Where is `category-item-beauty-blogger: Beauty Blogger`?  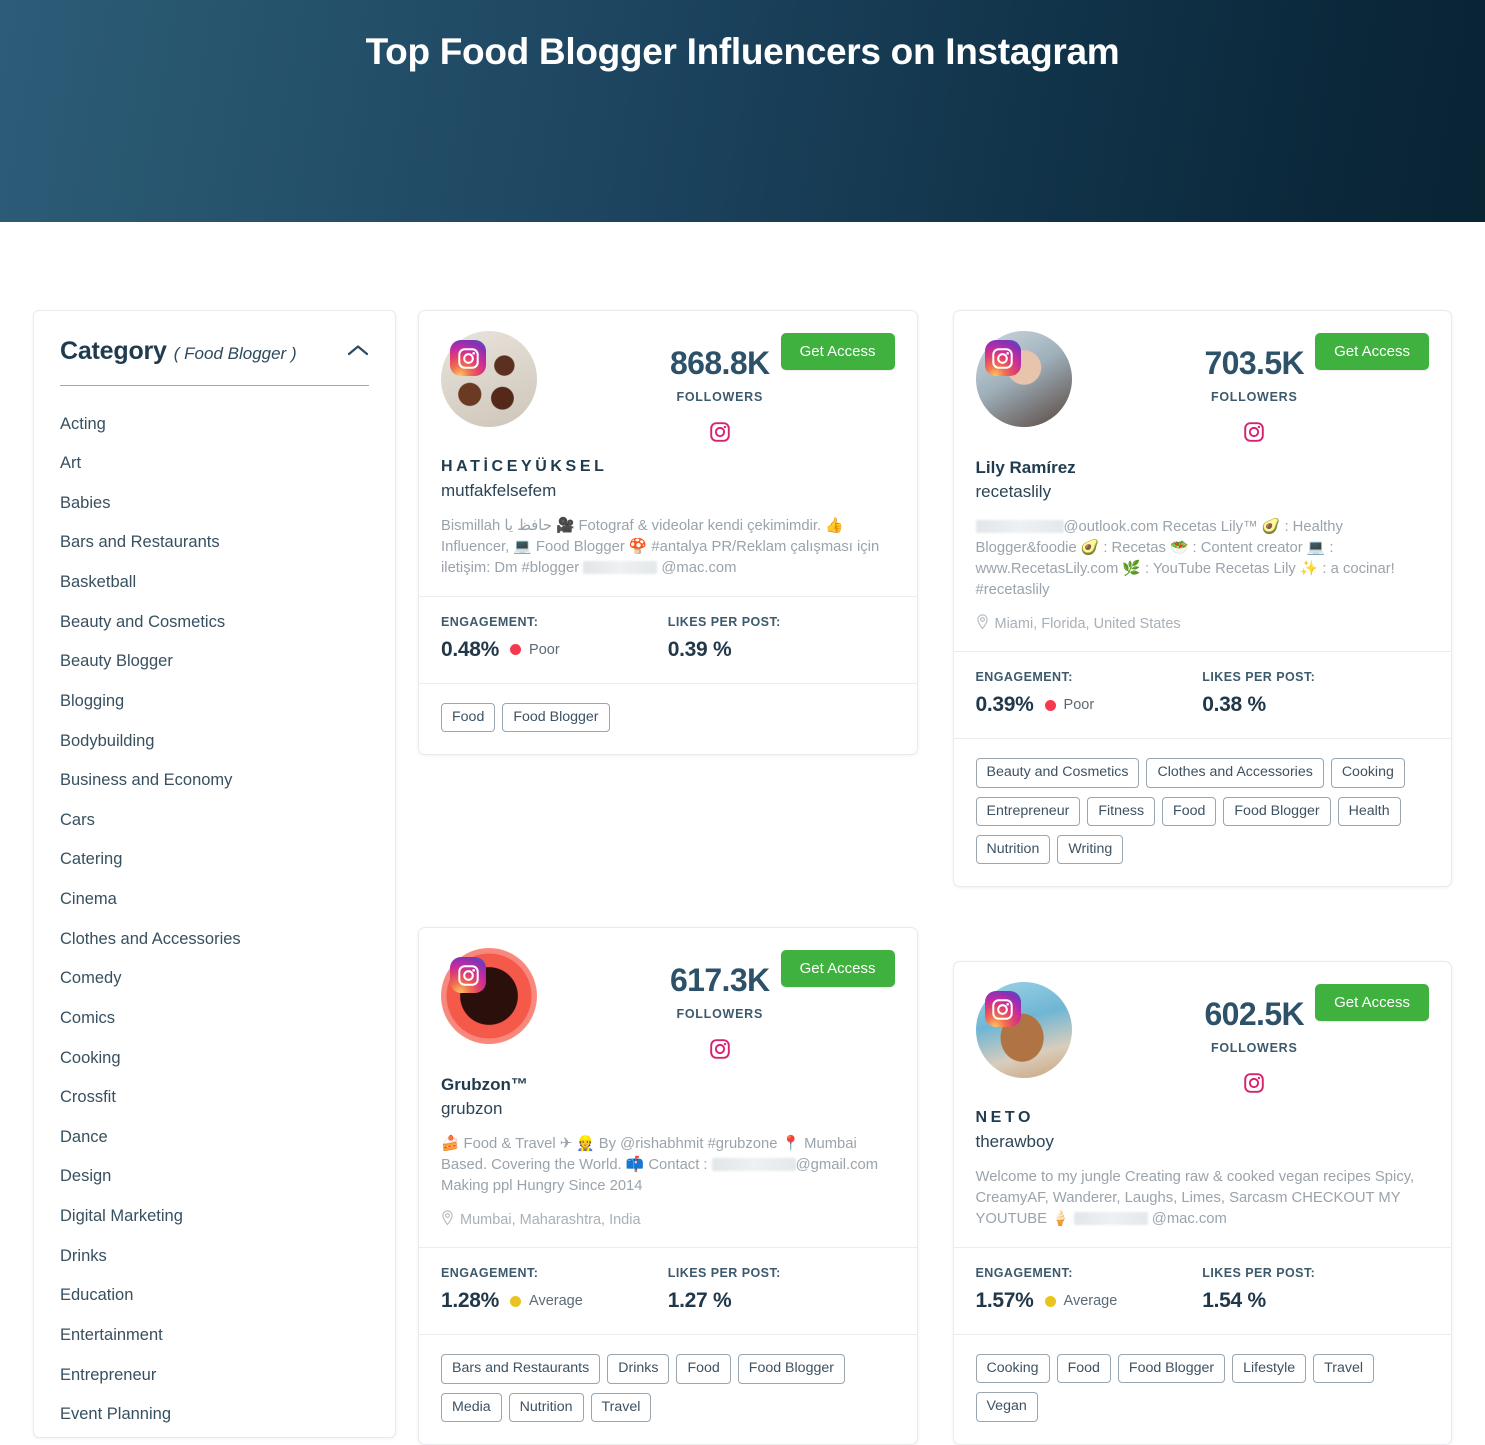
category-item-beauty-blogger: Beauty Blogger is located at coordinates (214, 662).